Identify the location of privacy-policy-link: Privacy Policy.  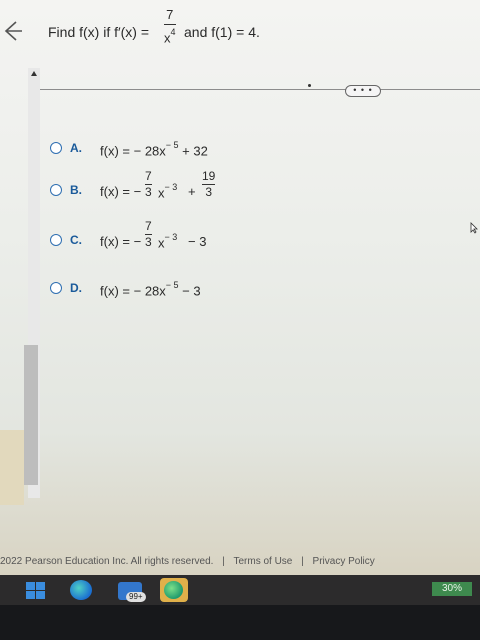
(344, 561).